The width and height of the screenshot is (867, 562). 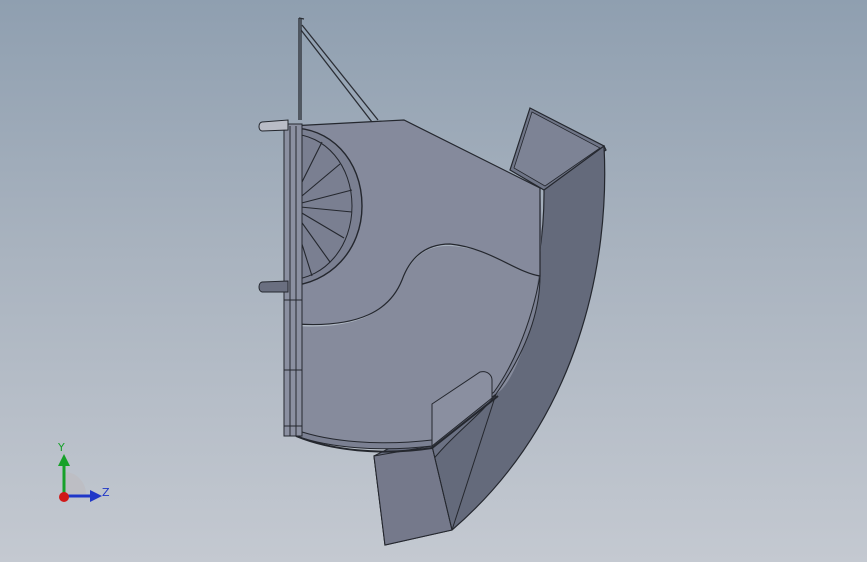 What do you see at coordinates (338, 70) in the screenshot?
I see `top-support-strut` at bounding box center [338, 70].